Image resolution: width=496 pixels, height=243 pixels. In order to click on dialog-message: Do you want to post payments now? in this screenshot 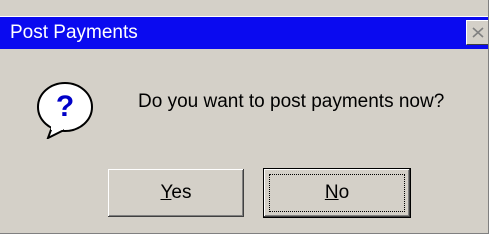, I will do `click(291, 101)`.